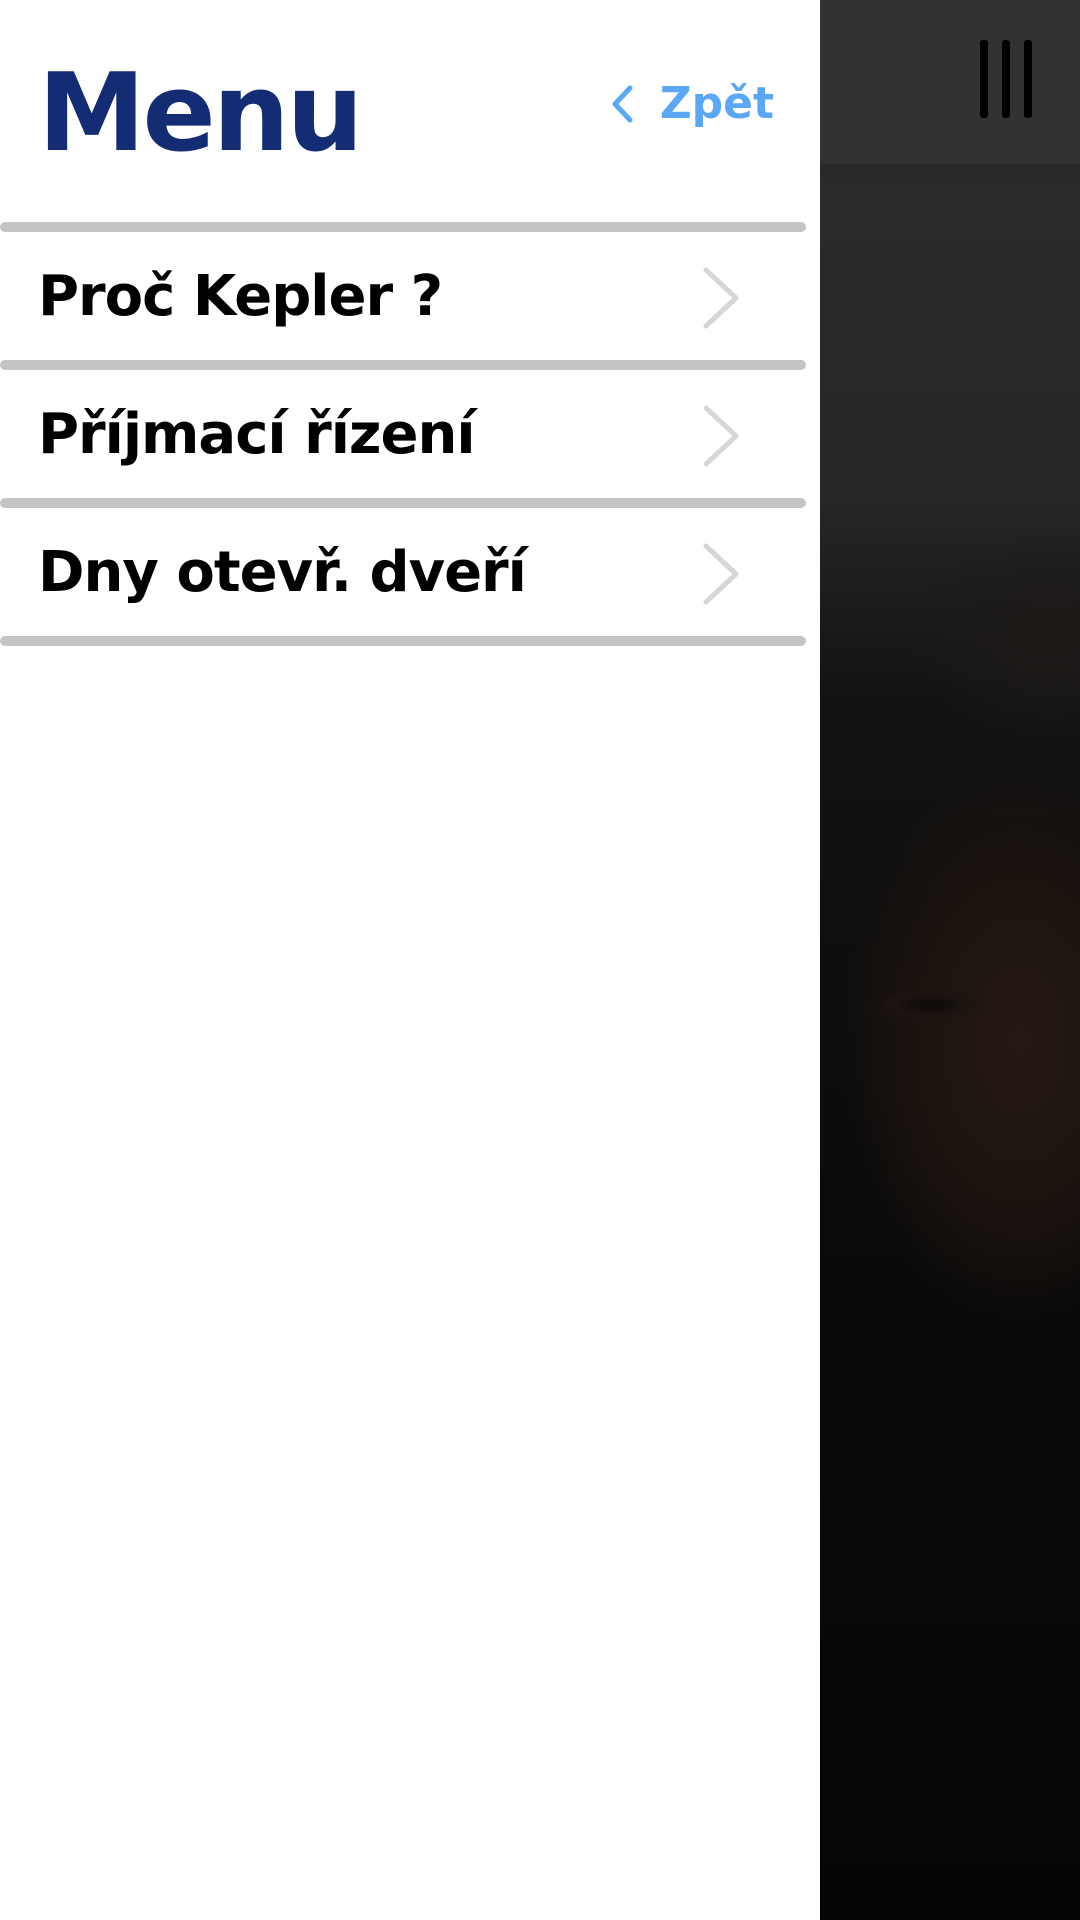 The image size is (1080, 1920). What do you see at coordinates (950, 1010) in the screenshot?
I see `background-photo-subject` at bounding box center [950, 1010].